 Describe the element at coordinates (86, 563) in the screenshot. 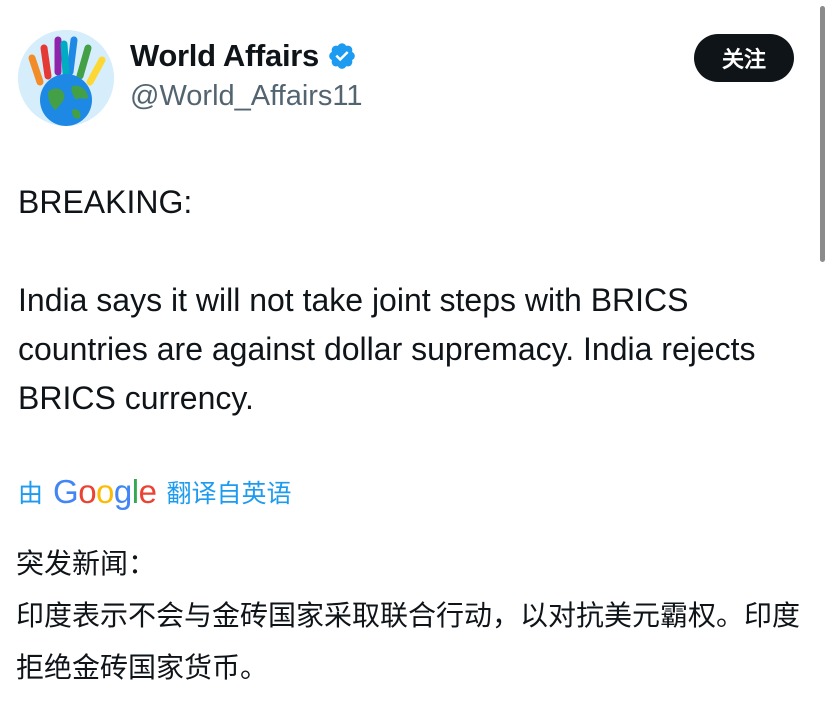

I see `translated-text-line: 突发新闻：` at that location.